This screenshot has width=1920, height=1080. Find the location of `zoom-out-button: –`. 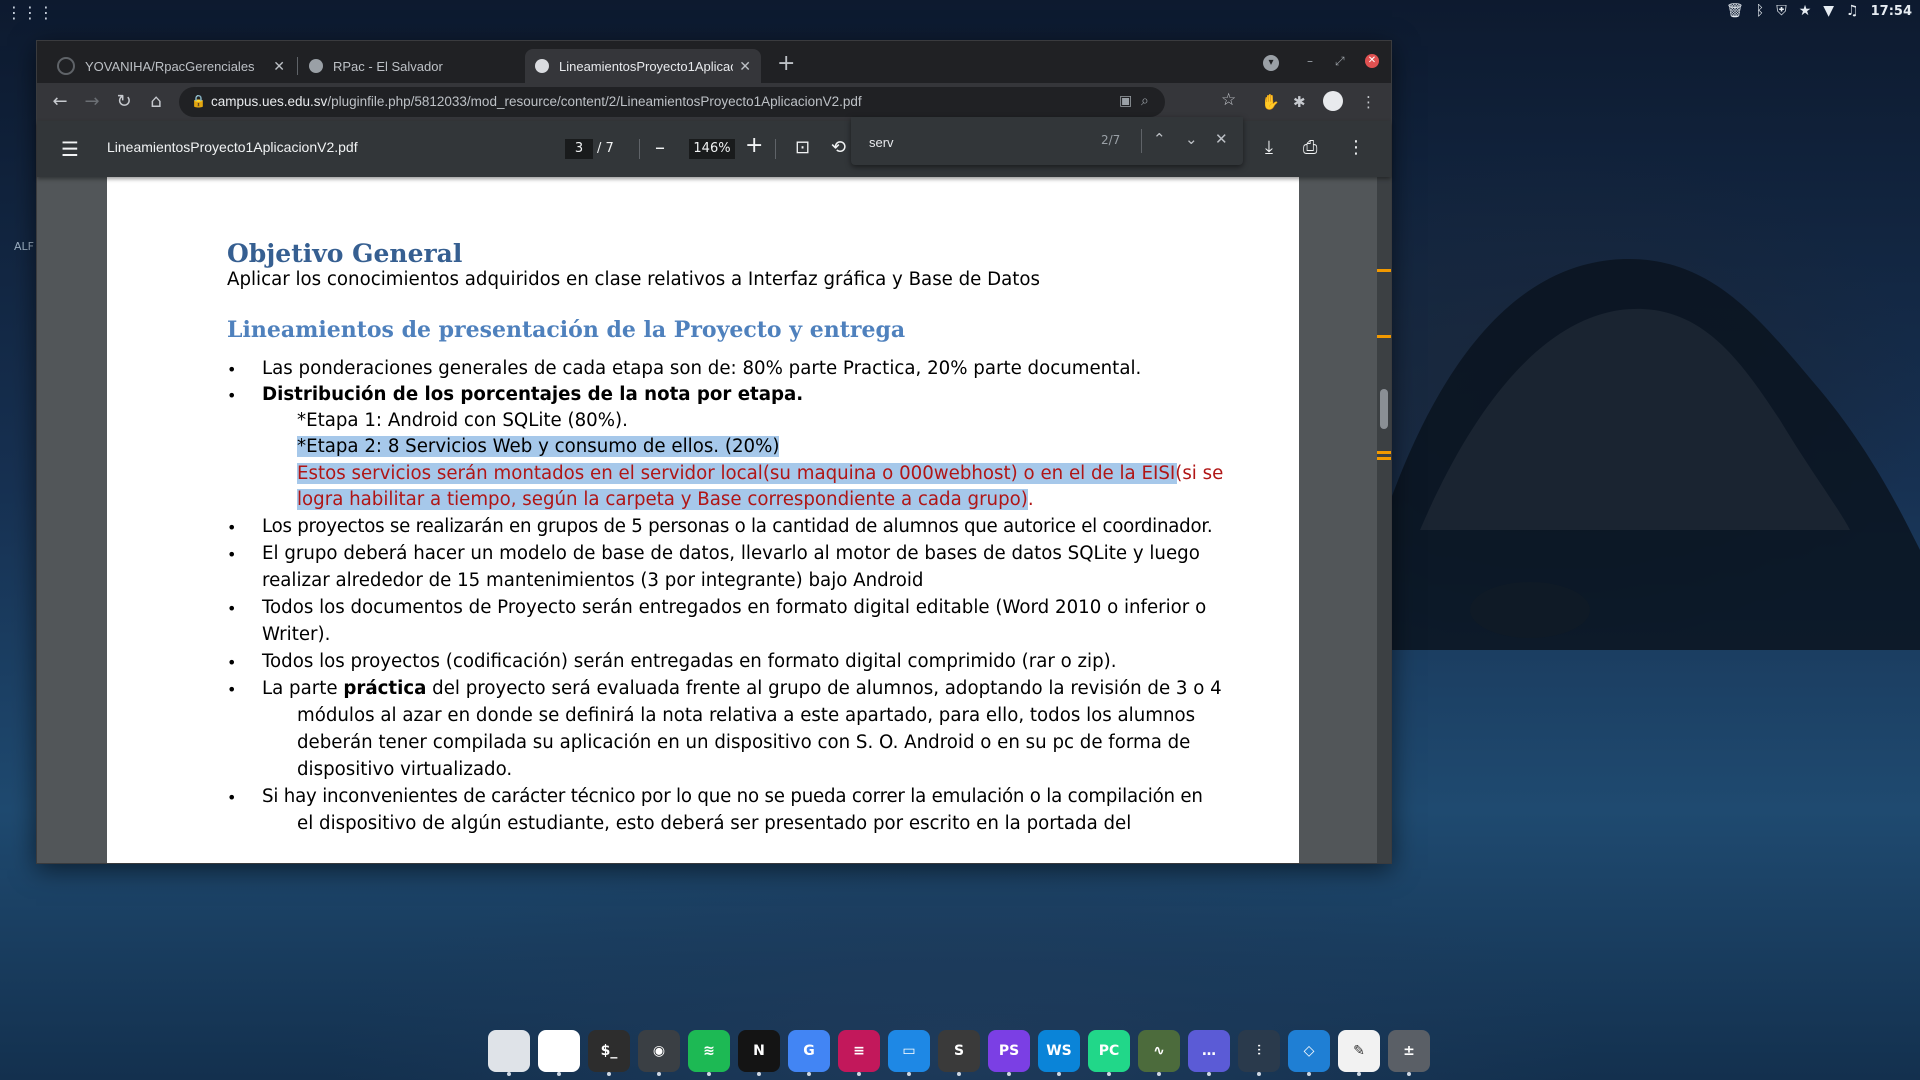

zoom-out-button: – is located at coordinates (660, 147).